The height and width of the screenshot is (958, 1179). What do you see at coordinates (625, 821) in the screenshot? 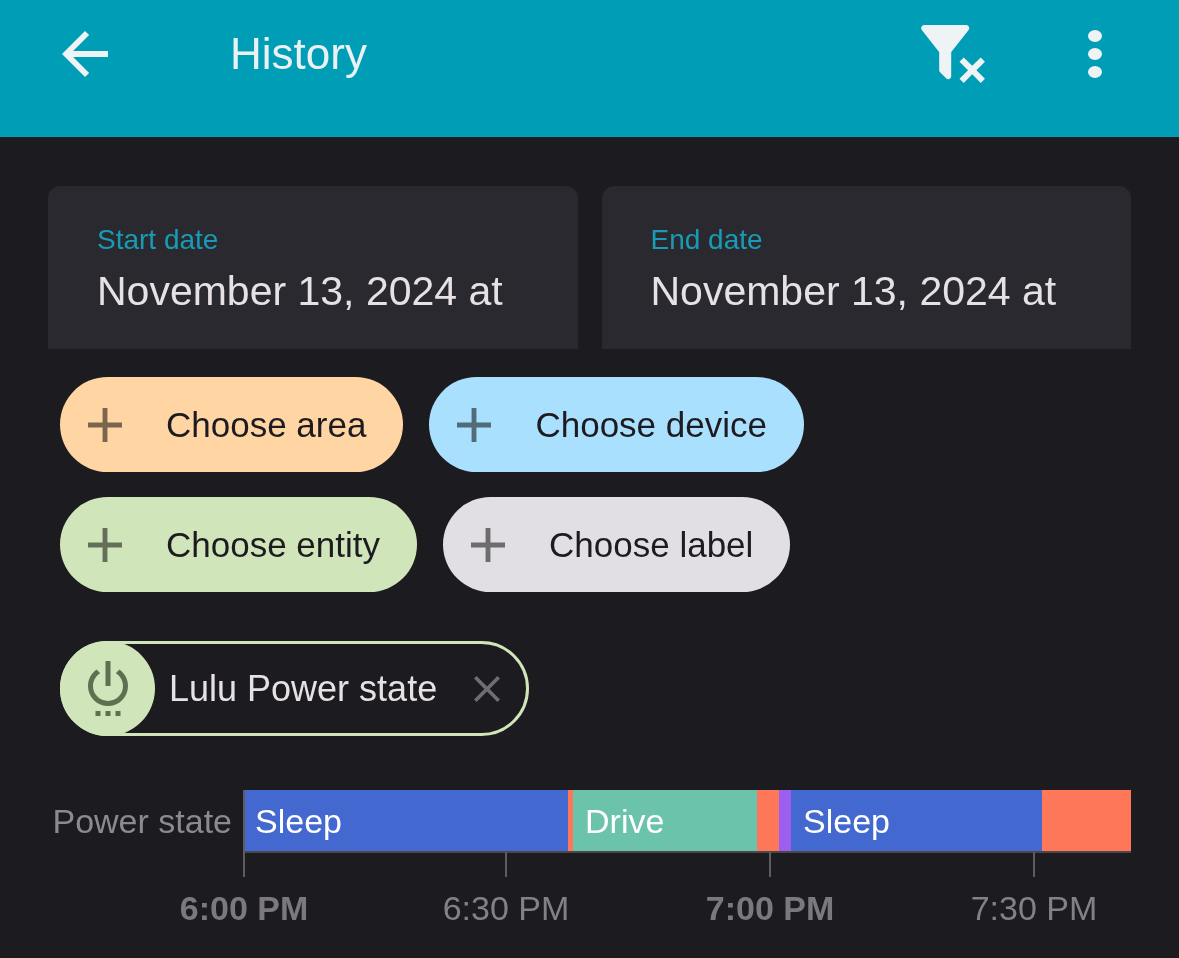
I see `segment-label: Drive` at bounding box center [625, 821].